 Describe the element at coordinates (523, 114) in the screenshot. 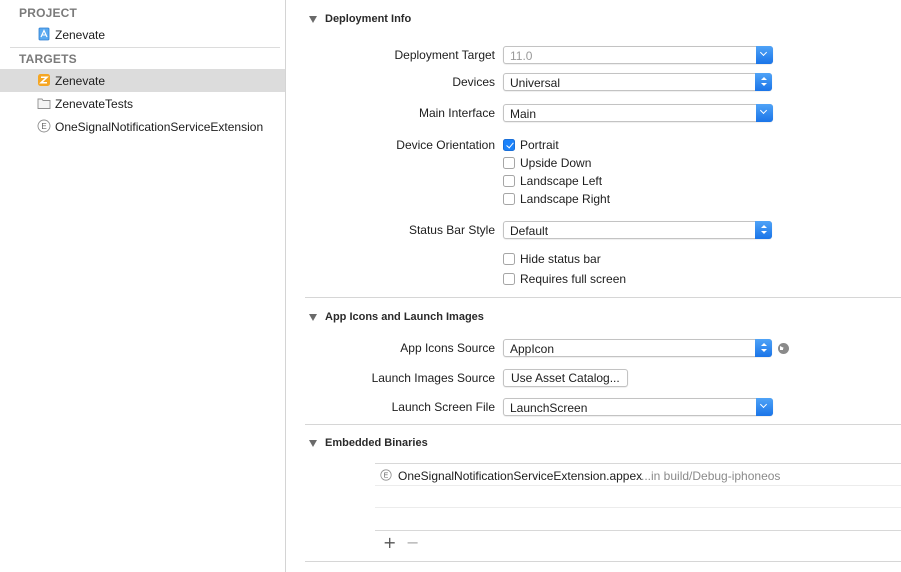

I see `main-interface-value: Main` at that location.